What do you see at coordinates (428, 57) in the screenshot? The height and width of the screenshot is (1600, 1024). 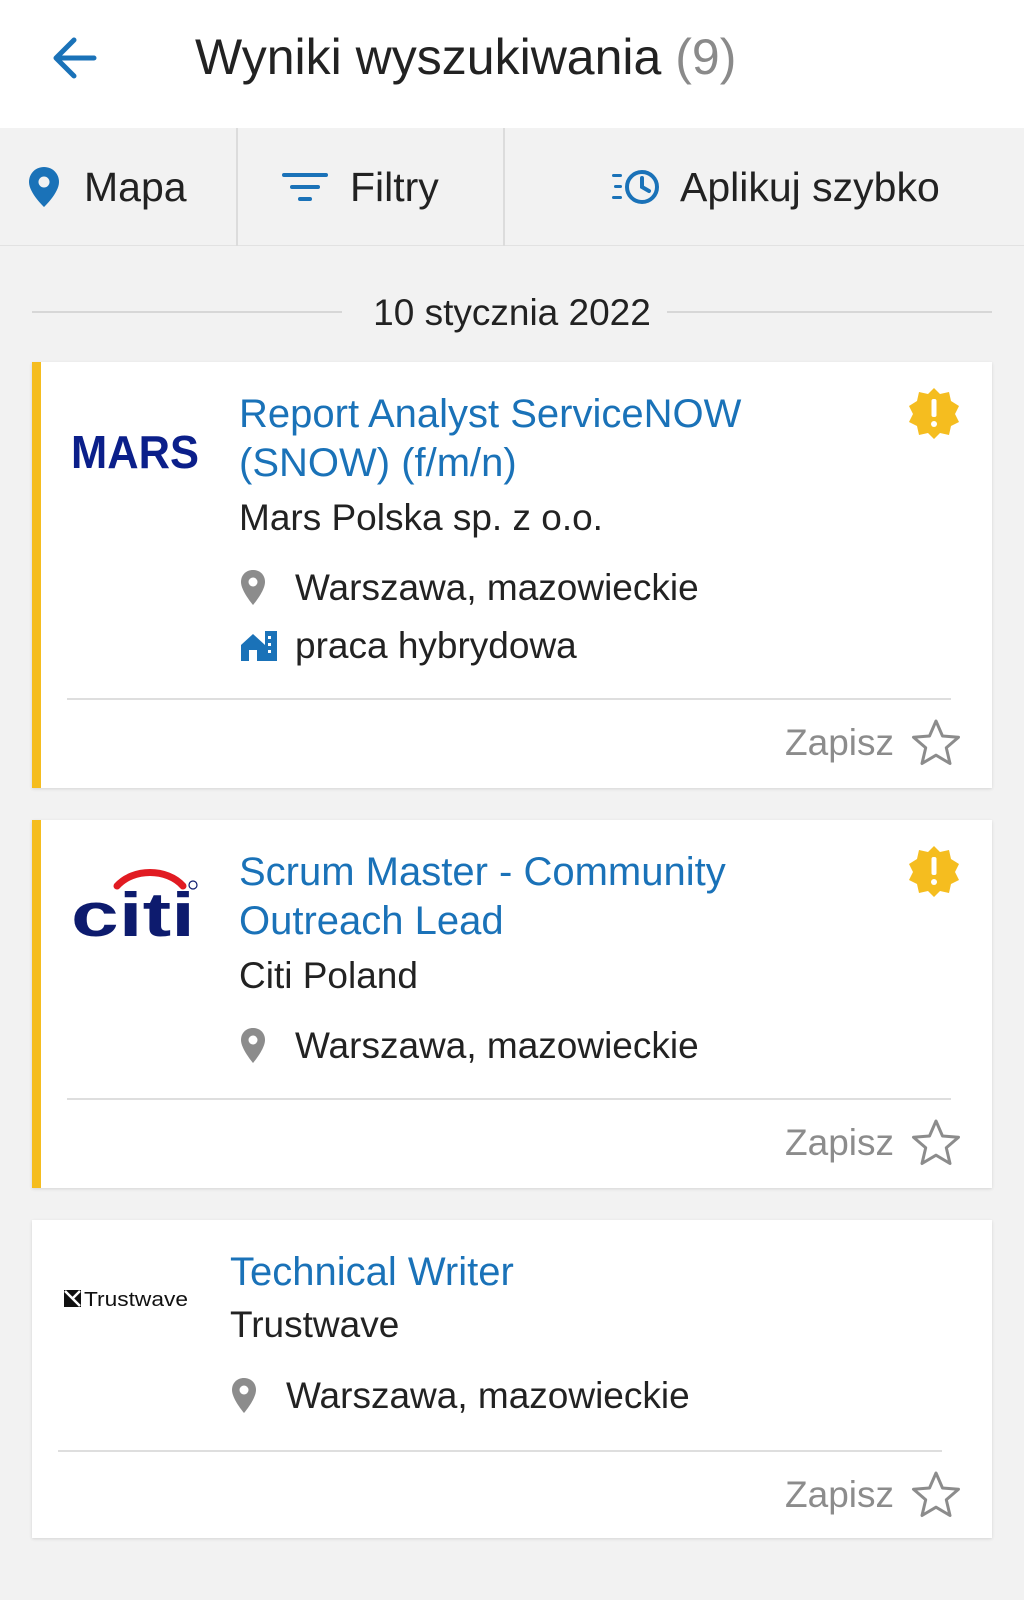 I see `page-title-text: Wyniki wyszukiwania` at bounding box center [428, 57].